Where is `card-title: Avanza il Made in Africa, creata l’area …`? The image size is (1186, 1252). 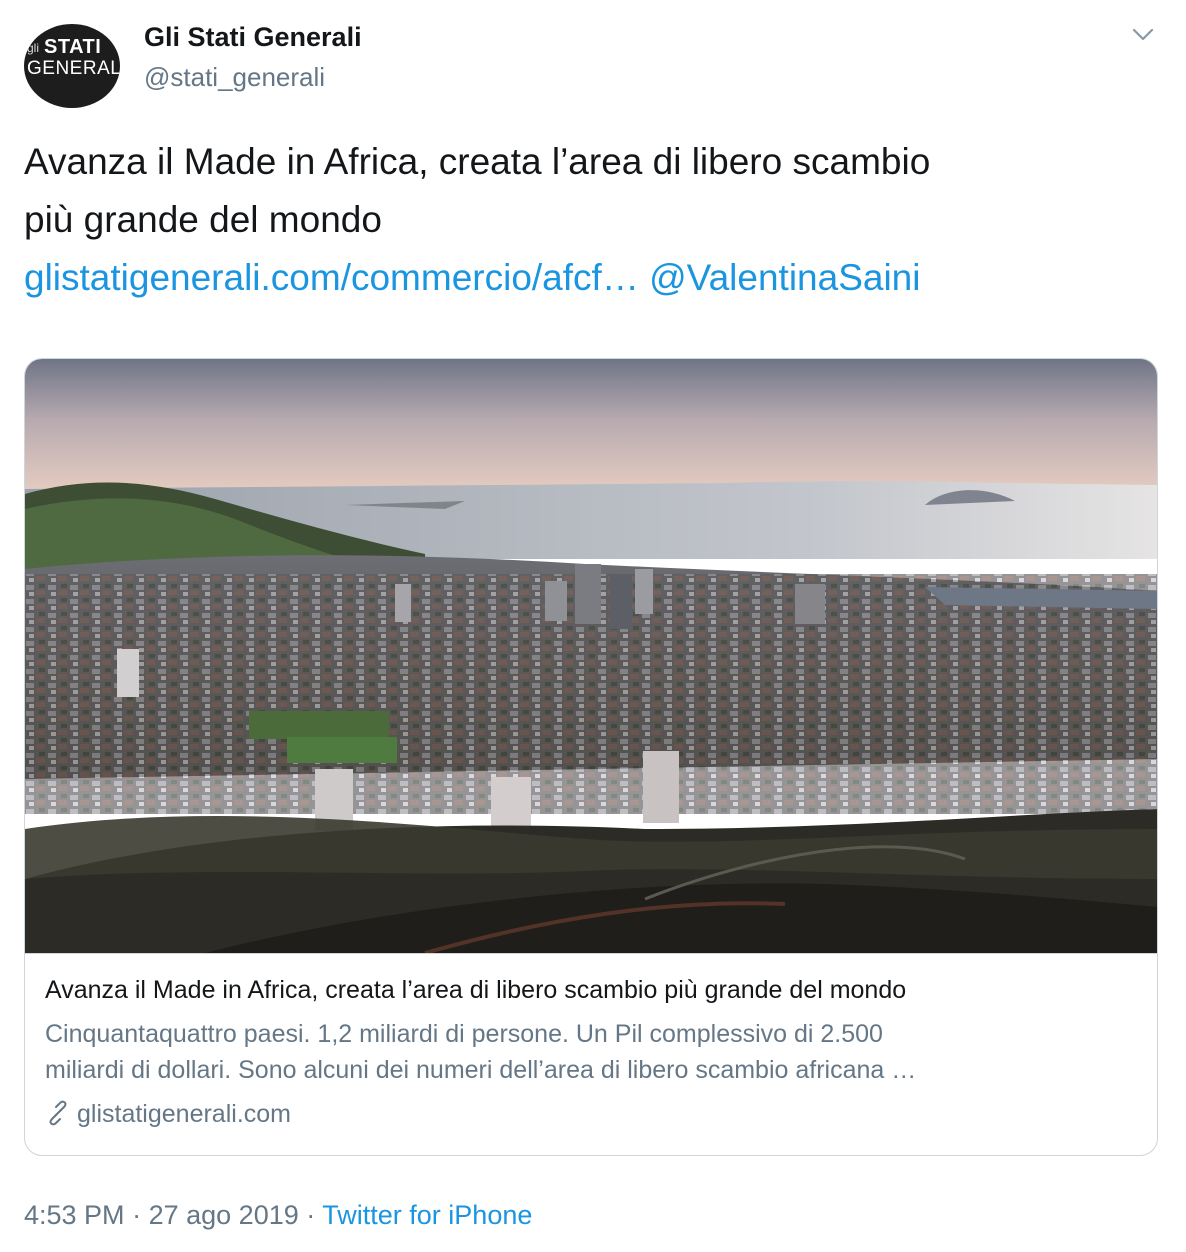 card-title: Avanza il Made in Africa, creata l’area … is located at coordinates (475, 990).